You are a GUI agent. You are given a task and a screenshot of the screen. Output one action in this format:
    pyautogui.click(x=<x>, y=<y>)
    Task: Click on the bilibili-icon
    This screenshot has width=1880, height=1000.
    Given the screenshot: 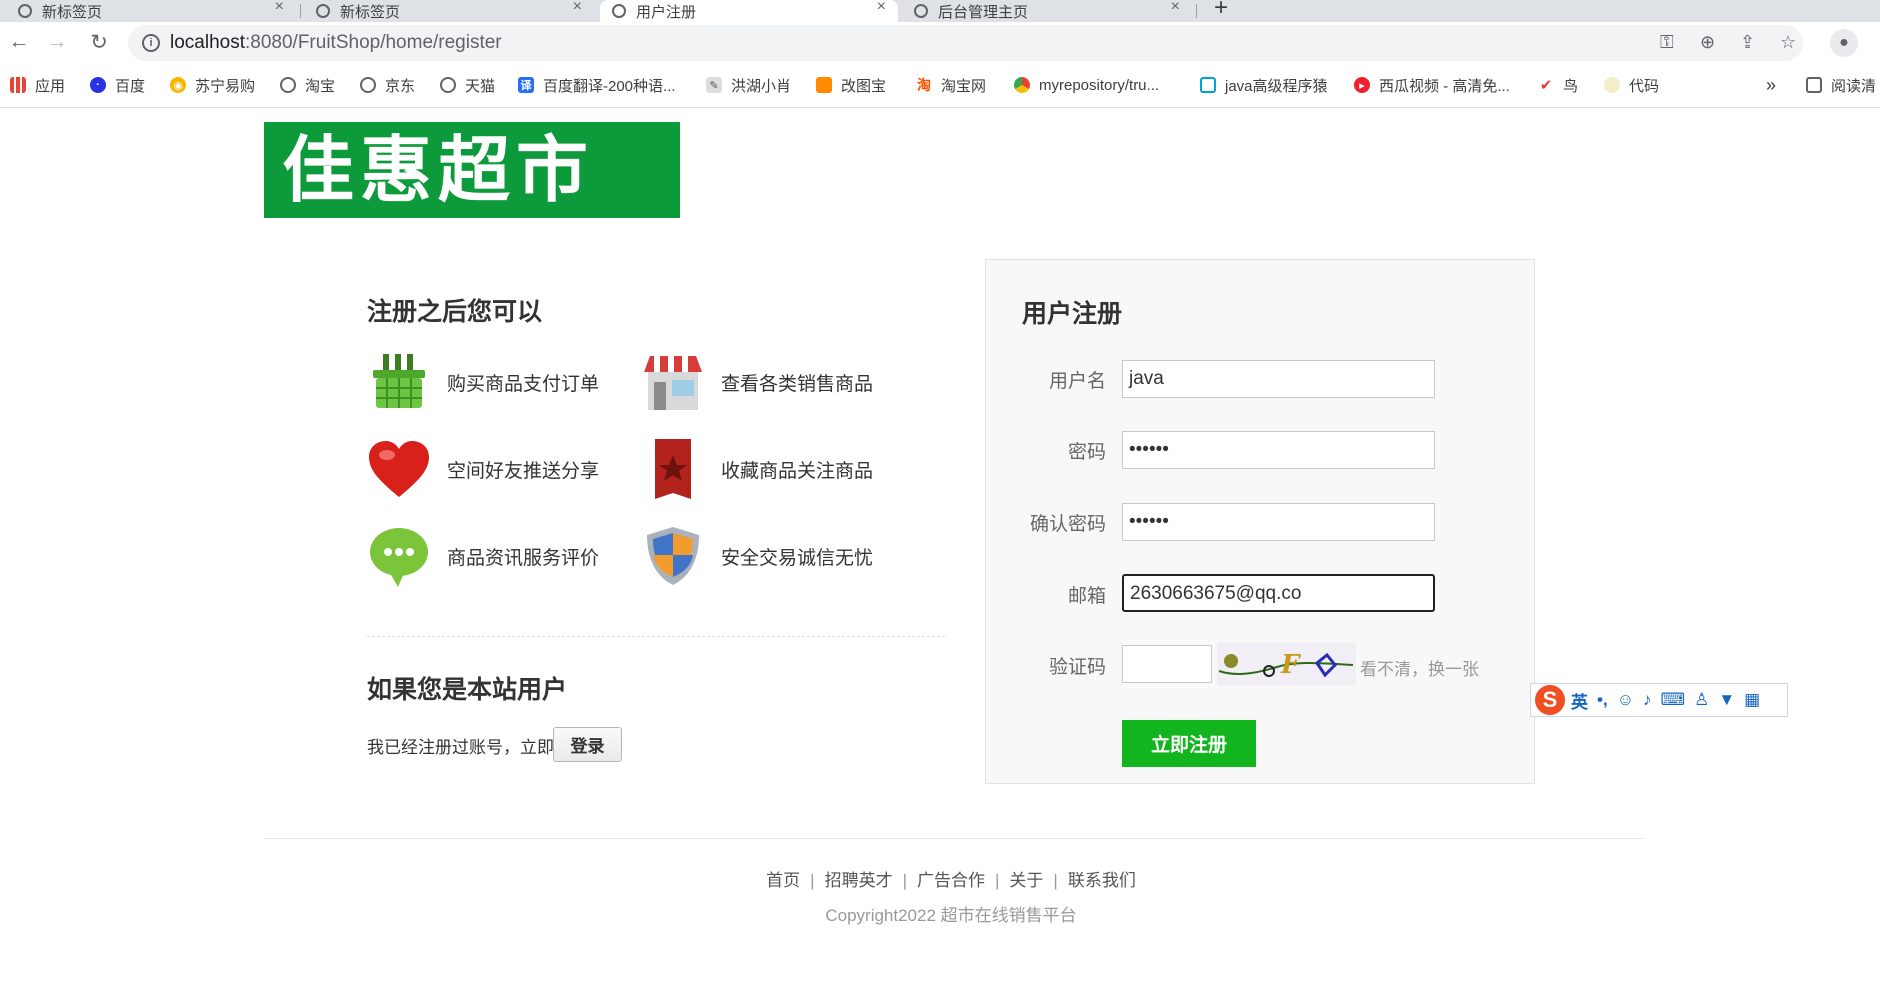 What is the action you would take?
    pyautogui.click(x=1208, y=85)
    